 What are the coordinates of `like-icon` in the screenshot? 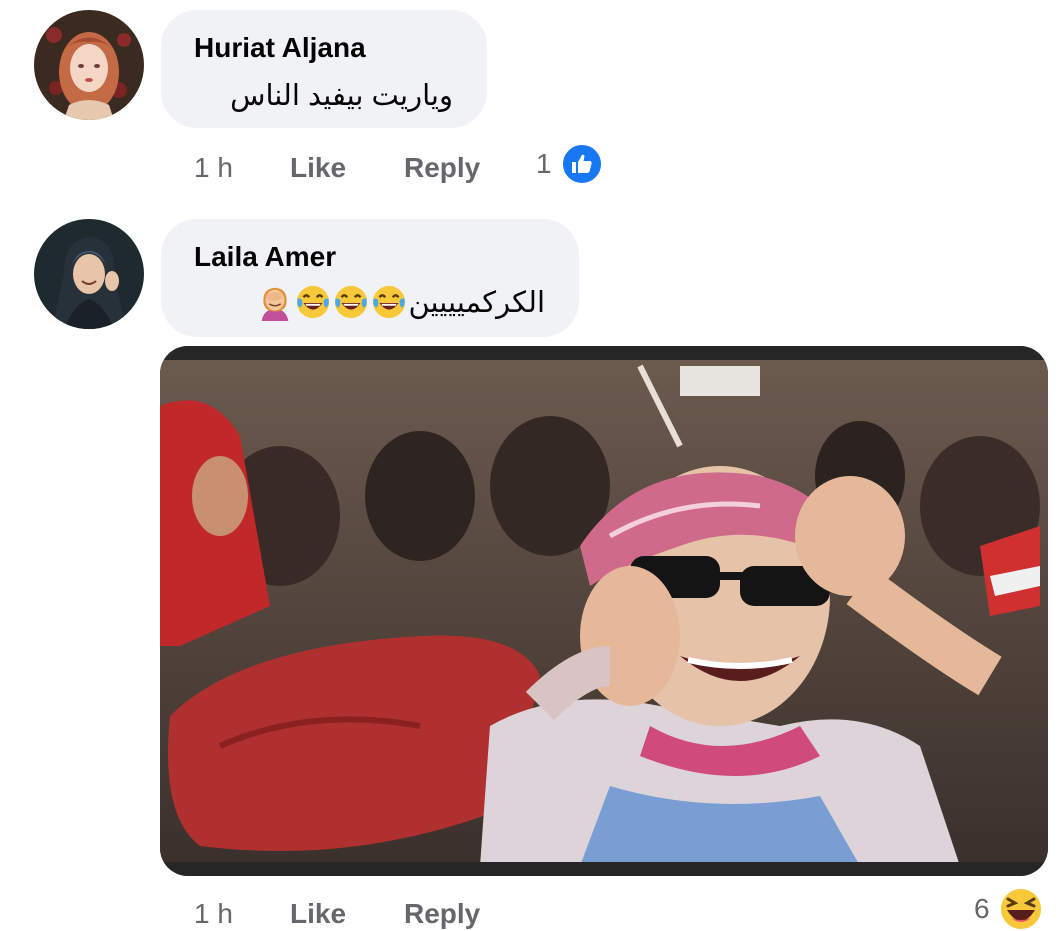 It's located at (581, 164).